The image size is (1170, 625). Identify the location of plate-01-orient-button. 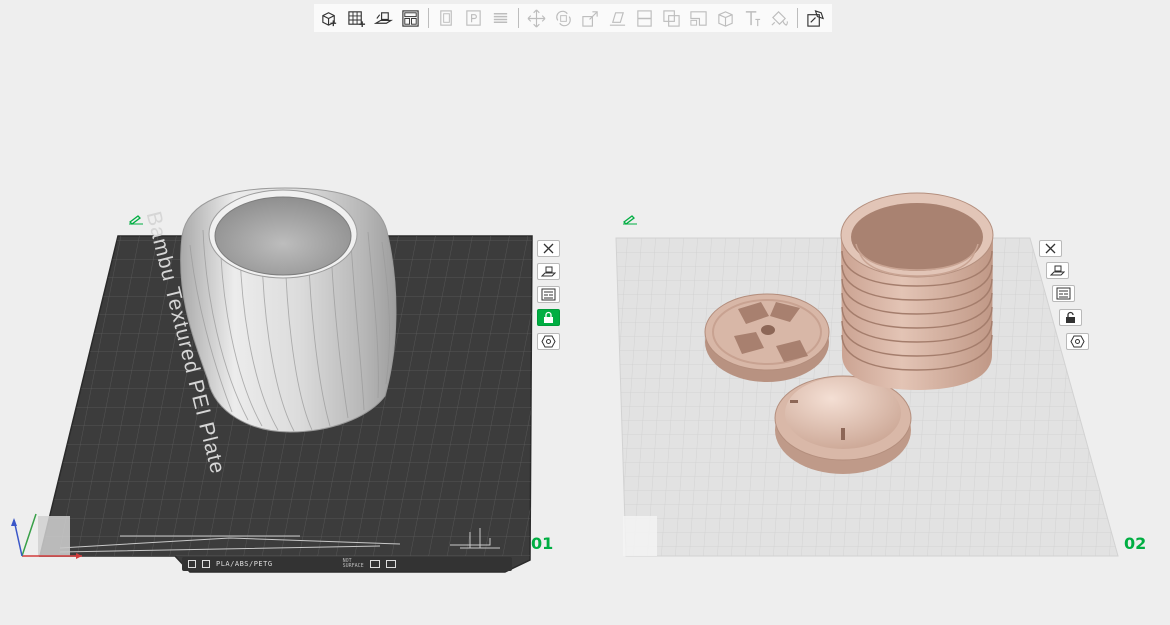
(548, 271).